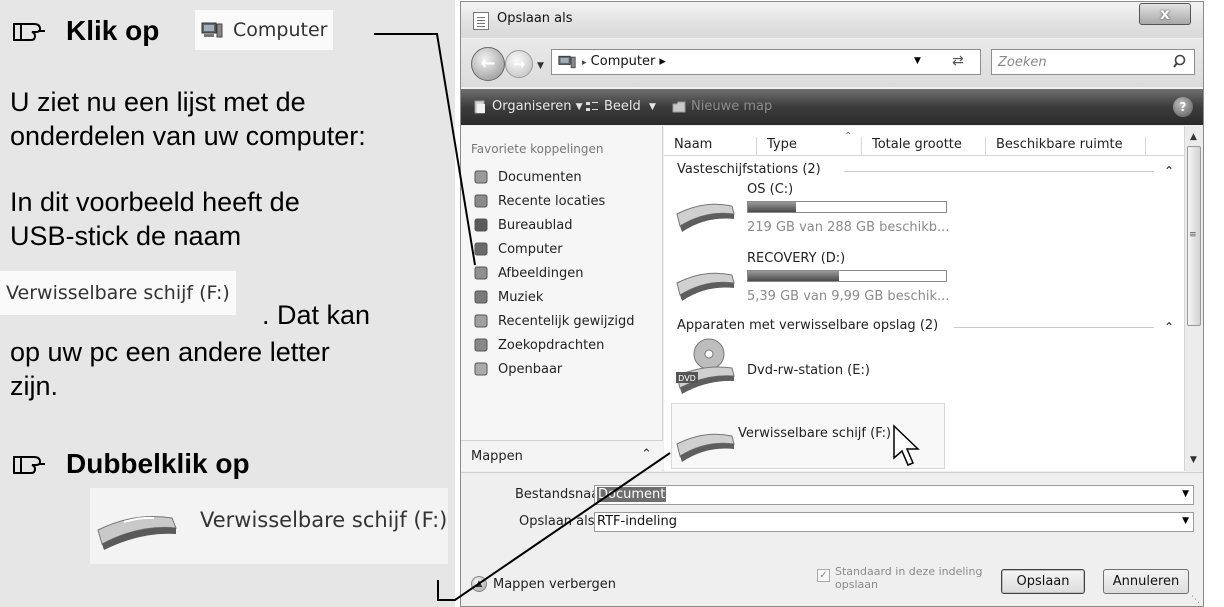  What do you see at coordinates (324, 520) in the screenshot?
I see `removable-drive-chip-label: Verwisselbare schijf (F:)` at bounding box center [324, 520].